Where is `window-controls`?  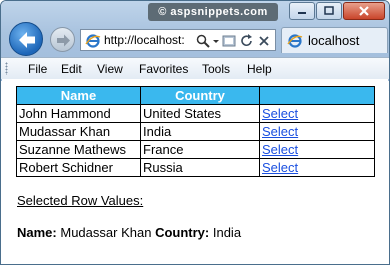 window-controls is located at coordinates (336, 11).